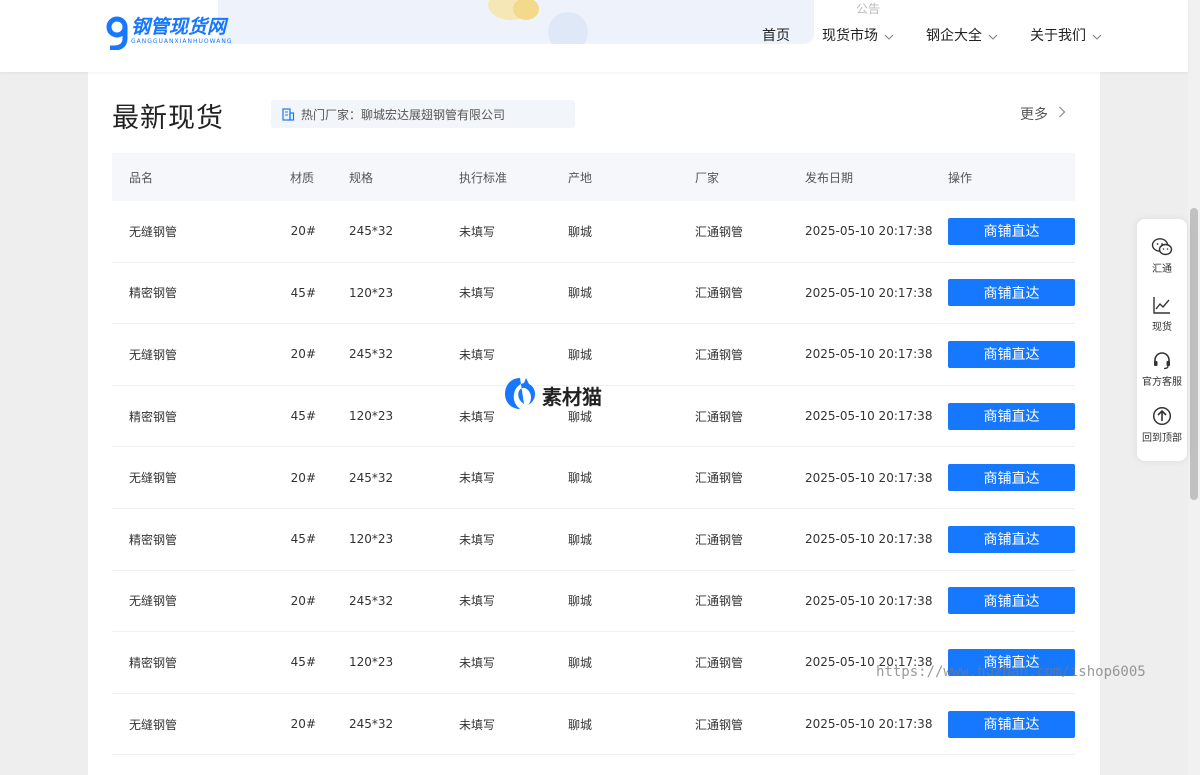 Image resolution: width=1200 pixels, height=775 pixels. What do you see at coordinates (302, 177) in the screenshot?
I see `col-header-material: 材质` at bounding box center [302, 177].